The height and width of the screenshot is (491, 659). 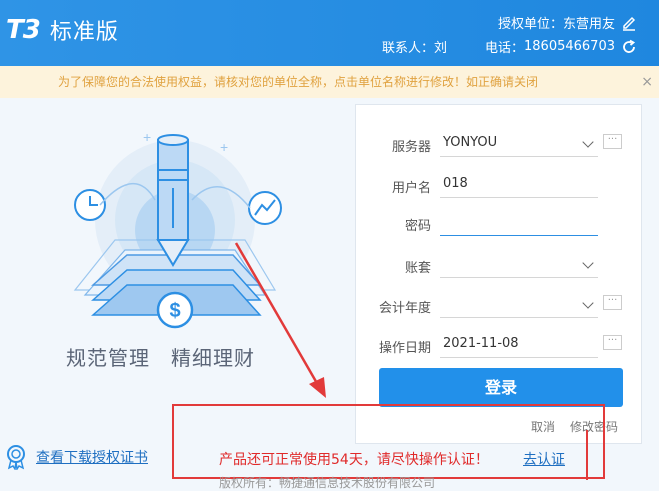 I want to click on trial-warning: 产品还可正常使用54天，请尽快操作认证！, so click(x=354, y=460).